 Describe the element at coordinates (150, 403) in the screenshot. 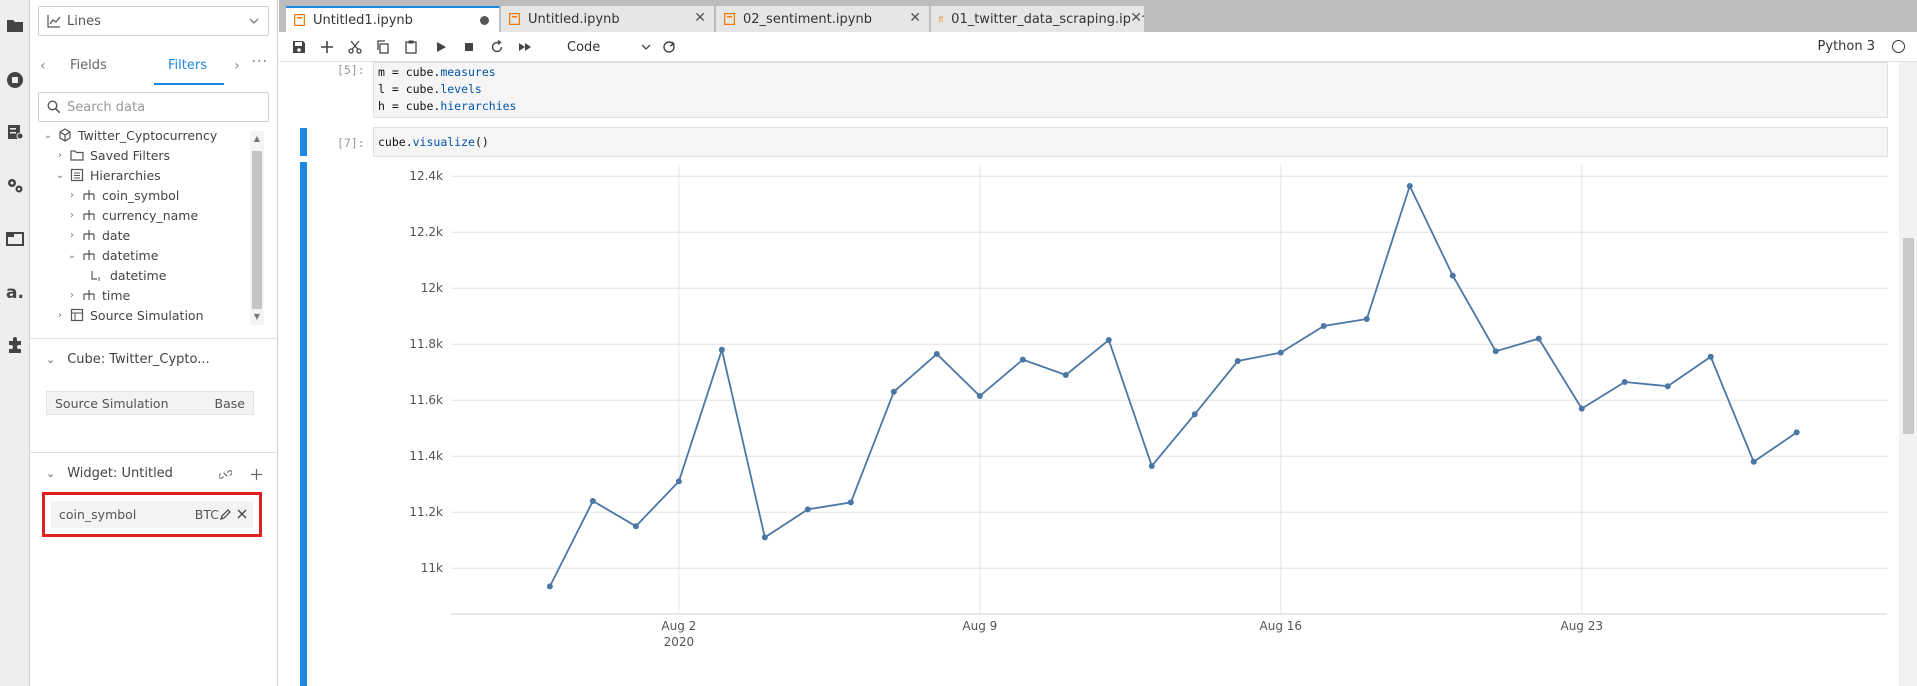

I see `cube-source-simulation: Source Simulation Base` at that location.